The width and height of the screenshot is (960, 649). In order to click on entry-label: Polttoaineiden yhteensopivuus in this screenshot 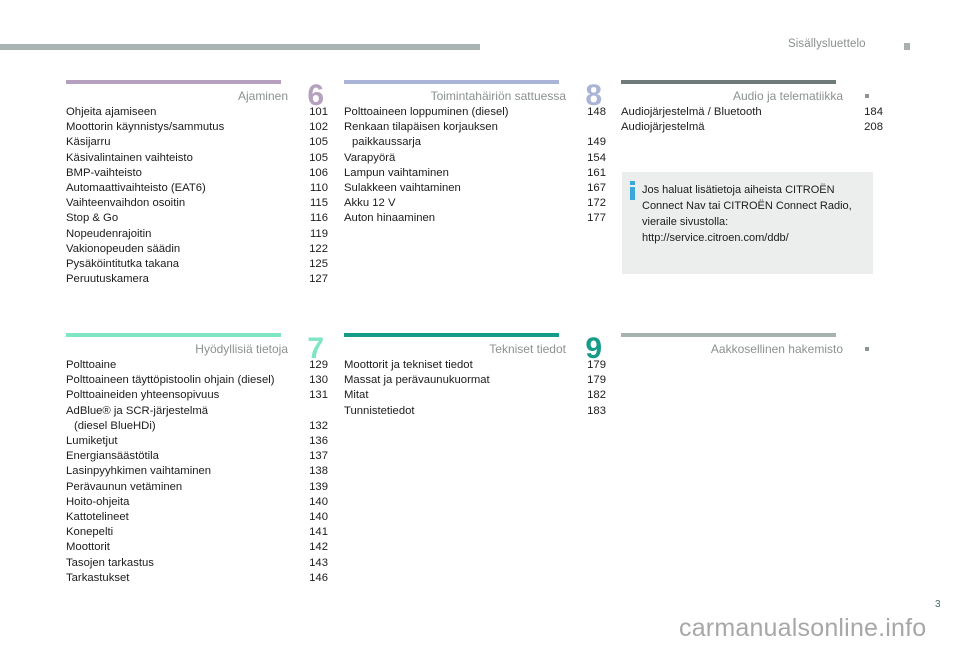, I will do `click(197, 395)`.